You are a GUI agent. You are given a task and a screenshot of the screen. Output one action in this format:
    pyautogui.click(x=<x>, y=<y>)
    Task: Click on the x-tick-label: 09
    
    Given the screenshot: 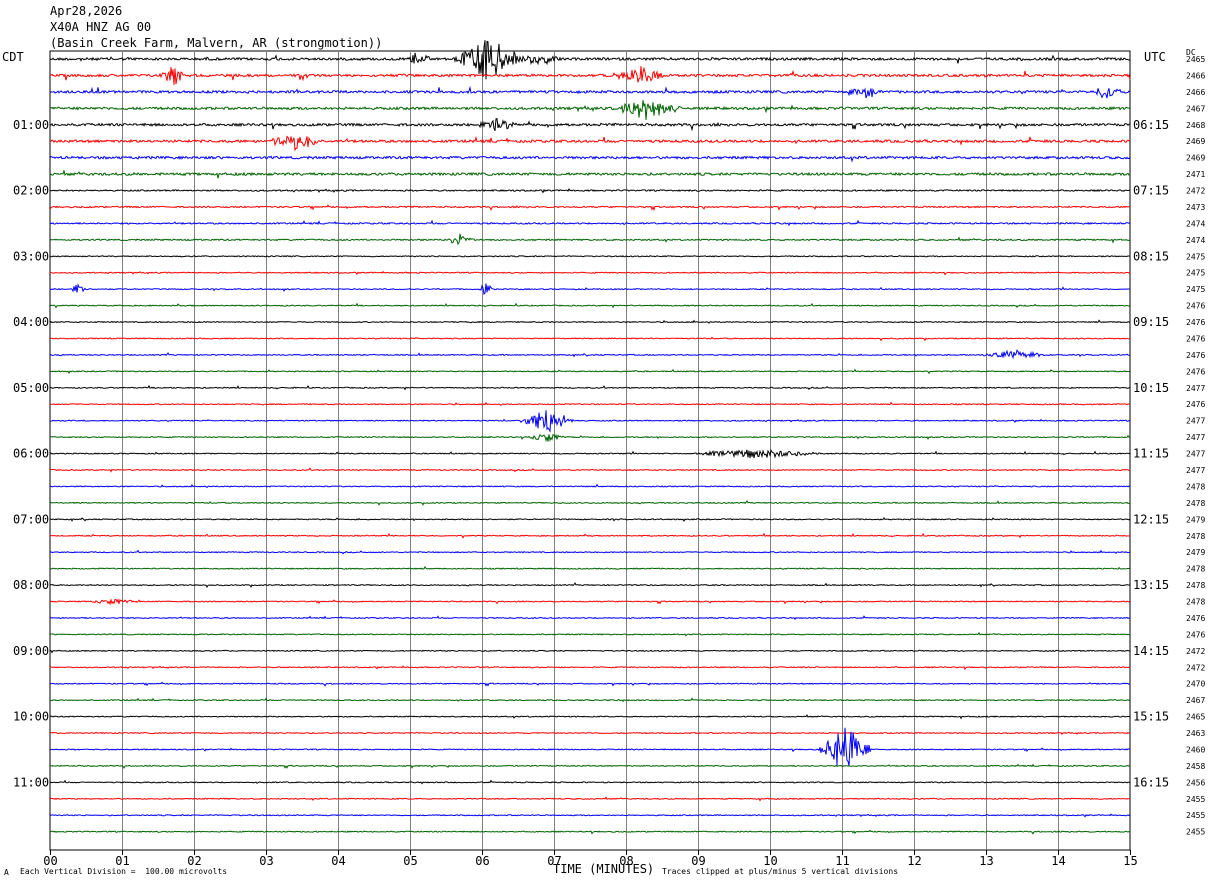 What is the action you would take?
    pyautogui.click(x=698, y=861)
    